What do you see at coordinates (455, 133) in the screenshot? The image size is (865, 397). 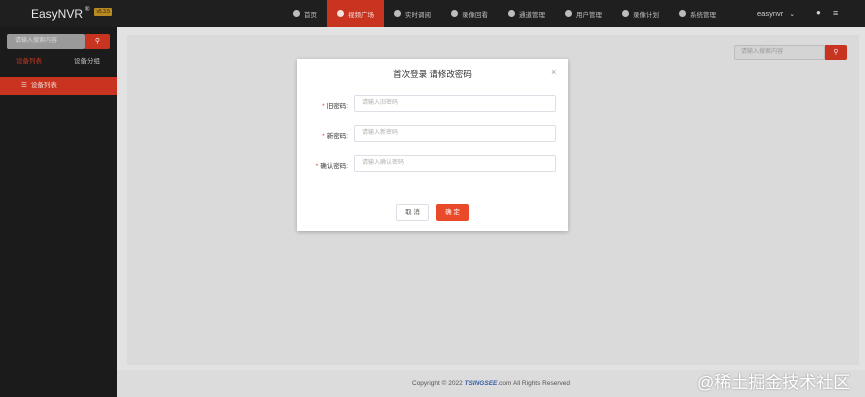 I see `new-password-field: 请输入新密码` at bounding box center [455, 133].